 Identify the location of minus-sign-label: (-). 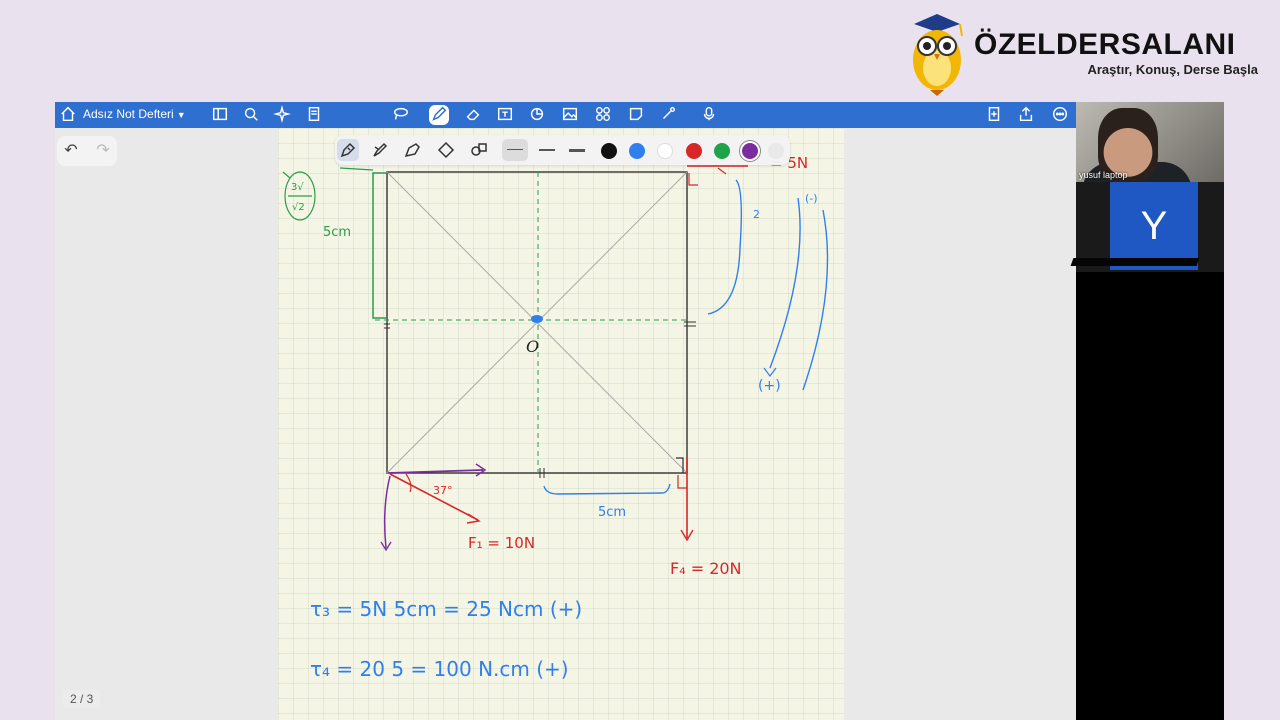
(811, 198).